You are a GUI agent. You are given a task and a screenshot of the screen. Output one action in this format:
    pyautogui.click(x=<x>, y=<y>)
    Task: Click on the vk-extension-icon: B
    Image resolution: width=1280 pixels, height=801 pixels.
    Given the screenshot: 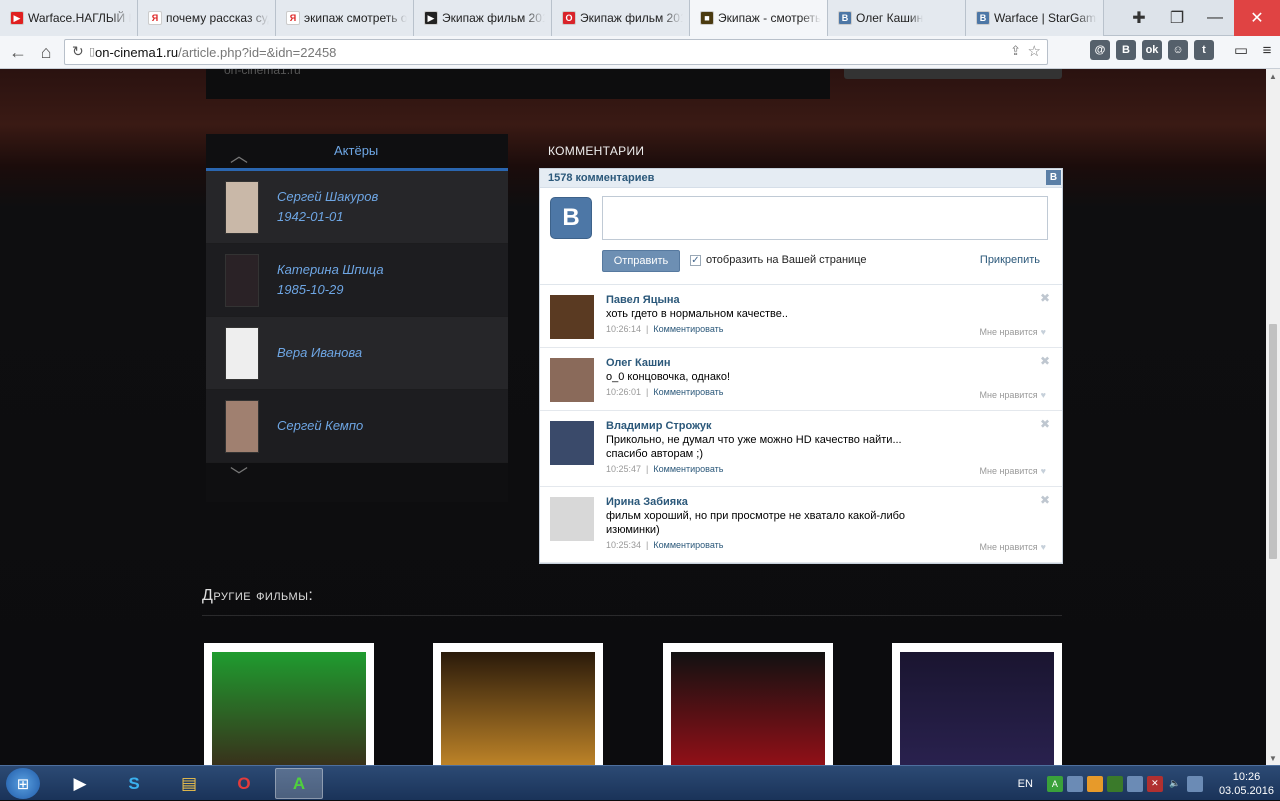 What is the action you would take?
    pyautogui.click(x=1126, y=50)
    